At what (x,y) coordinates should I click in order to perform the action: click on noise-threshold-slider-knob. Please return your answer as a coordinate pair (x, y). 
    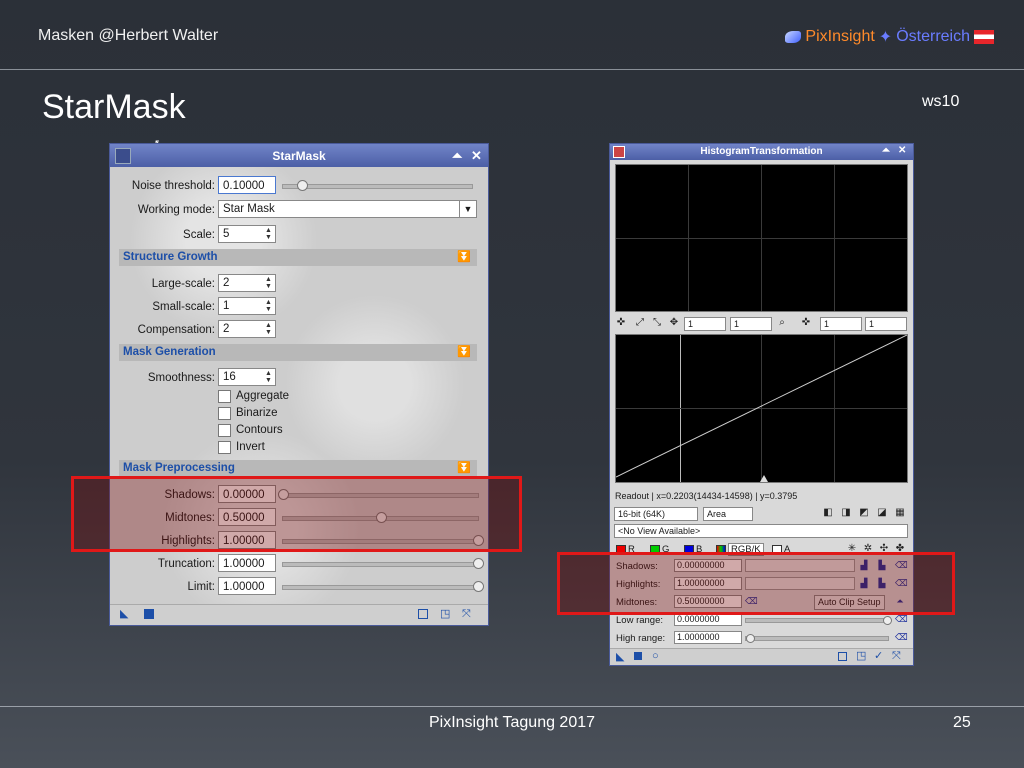
    Looking at the image, I should click on (302, 185).